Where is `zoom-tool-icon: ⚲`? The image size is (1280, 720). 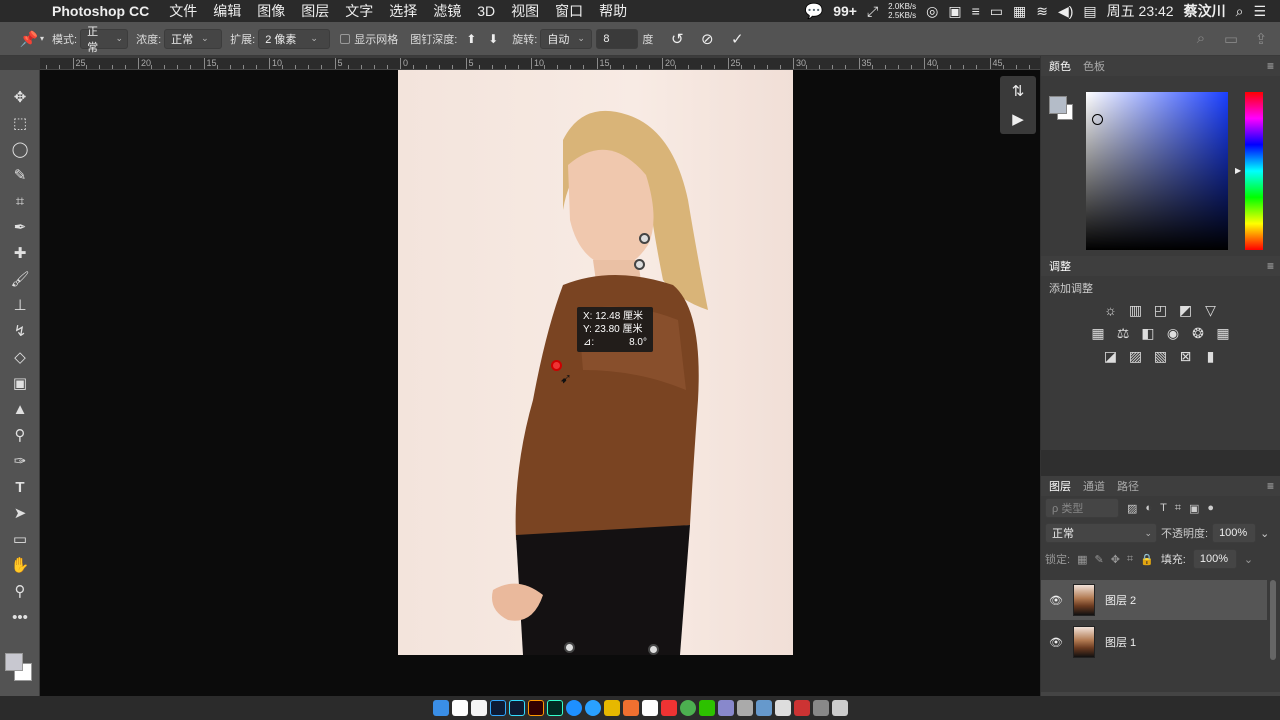 zoom-tool-icon: ⚲ is located at coordinates (20, 591).